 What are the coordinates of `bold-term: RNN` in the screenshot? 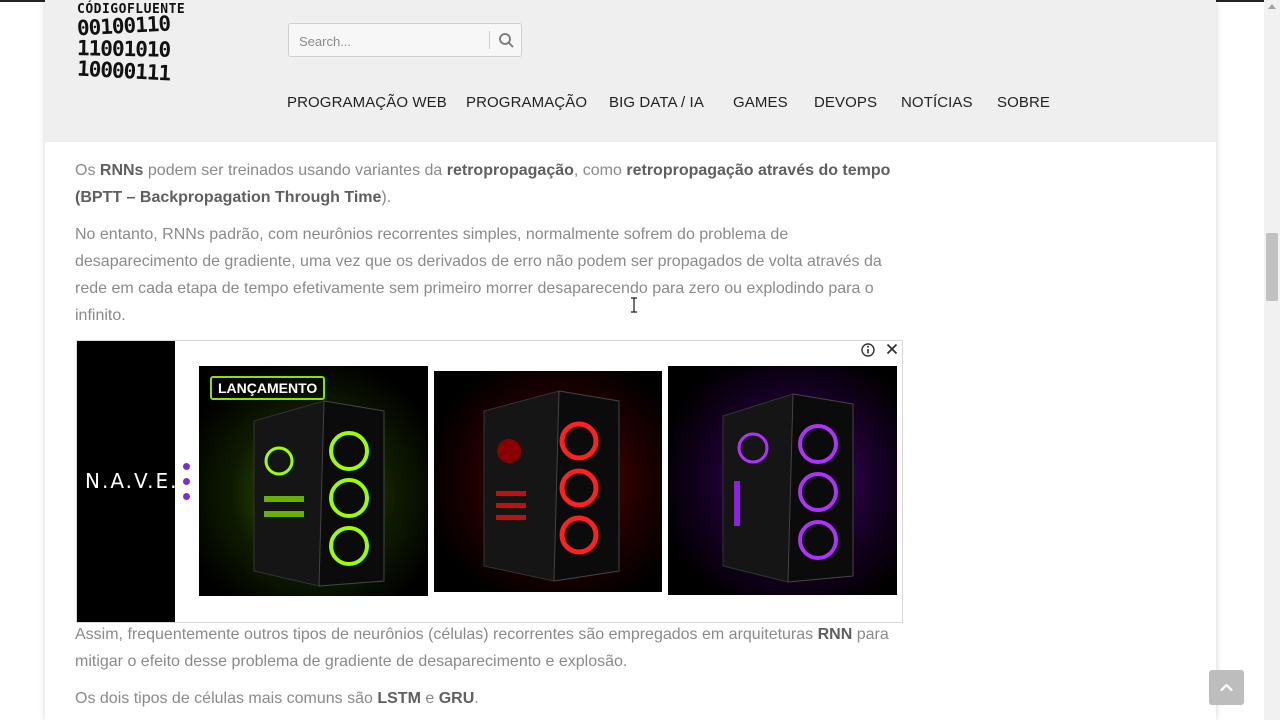 It's located at (835, 634).